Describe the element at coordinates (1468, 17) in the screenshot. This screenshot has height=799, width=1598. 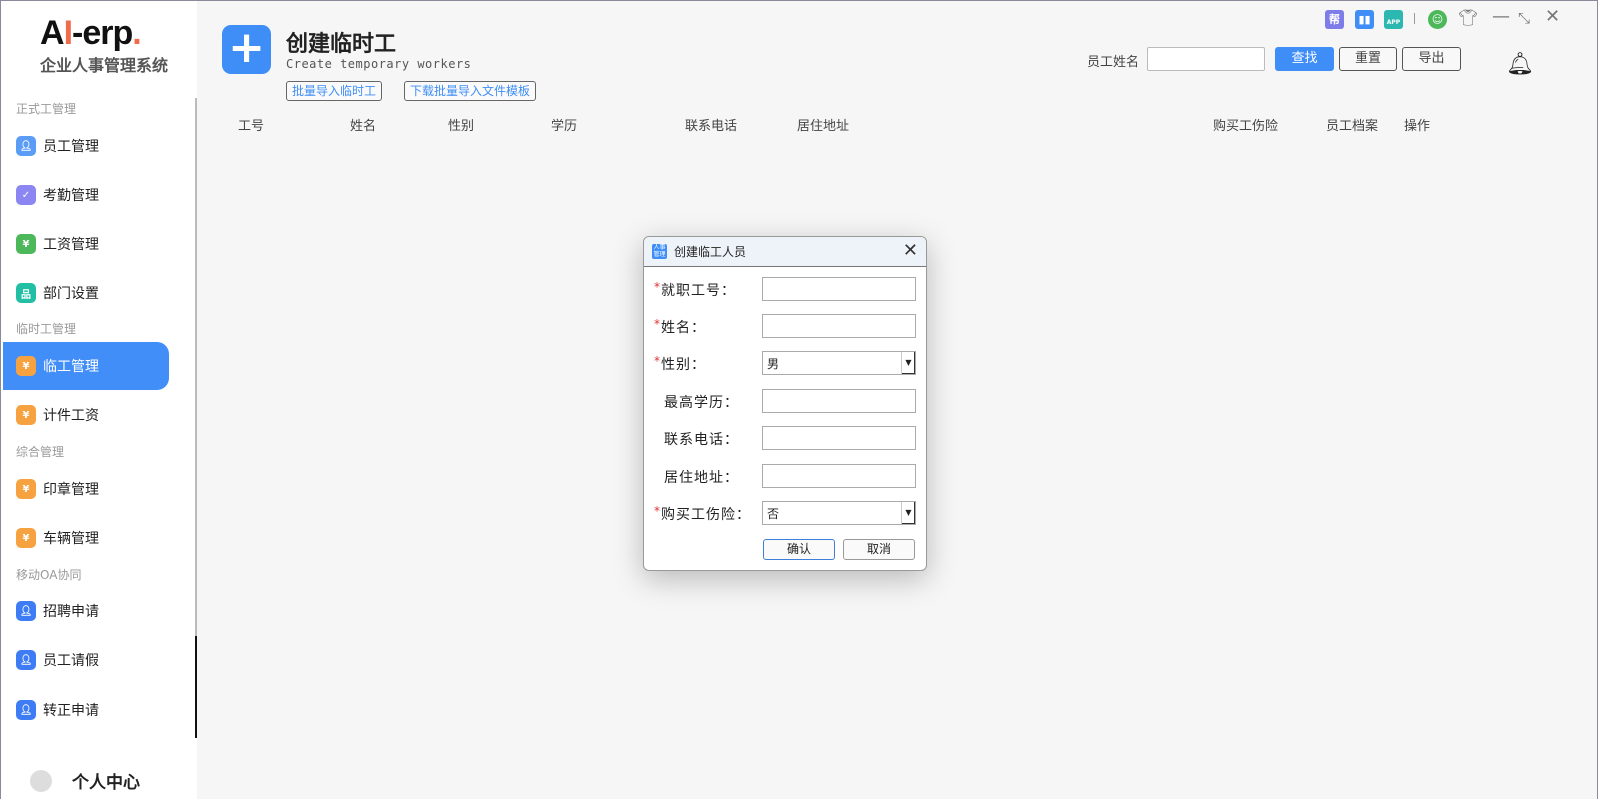
I see `skin-shirt-icon: 👕︎` at that location.